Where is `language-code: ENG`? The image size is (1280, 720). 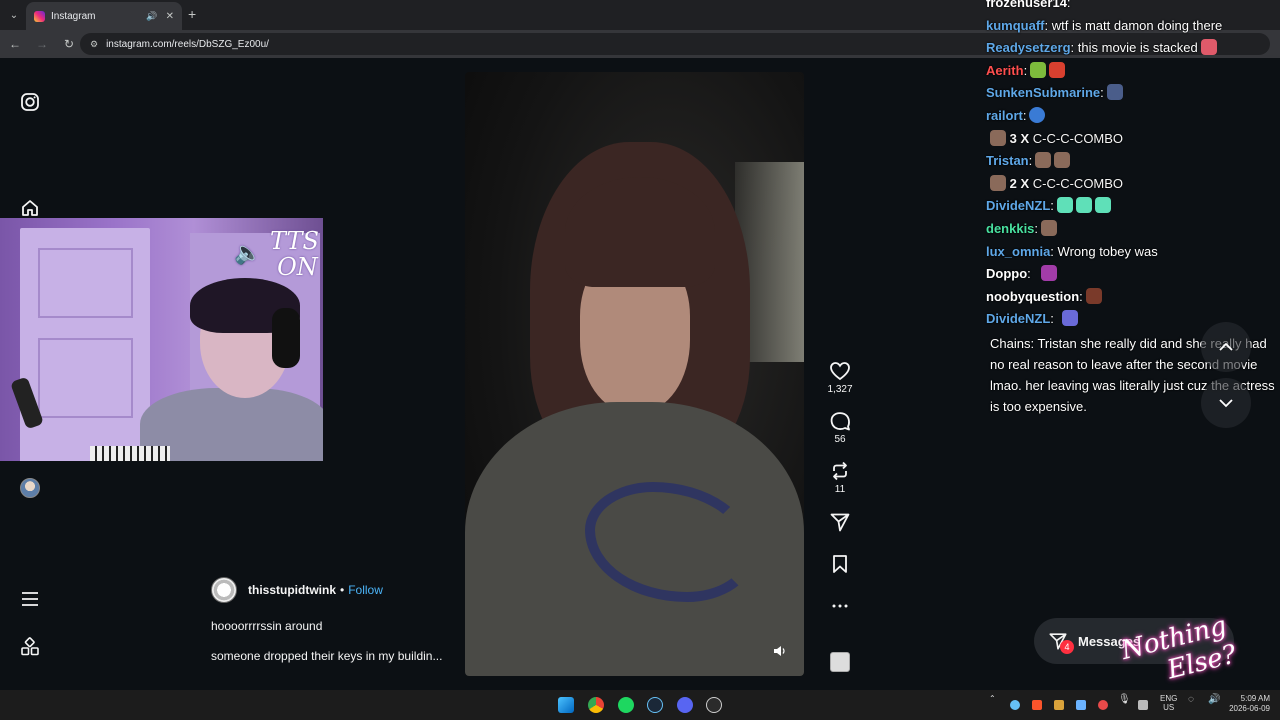 language-code: ENG is located at coordinates (1169, 698).